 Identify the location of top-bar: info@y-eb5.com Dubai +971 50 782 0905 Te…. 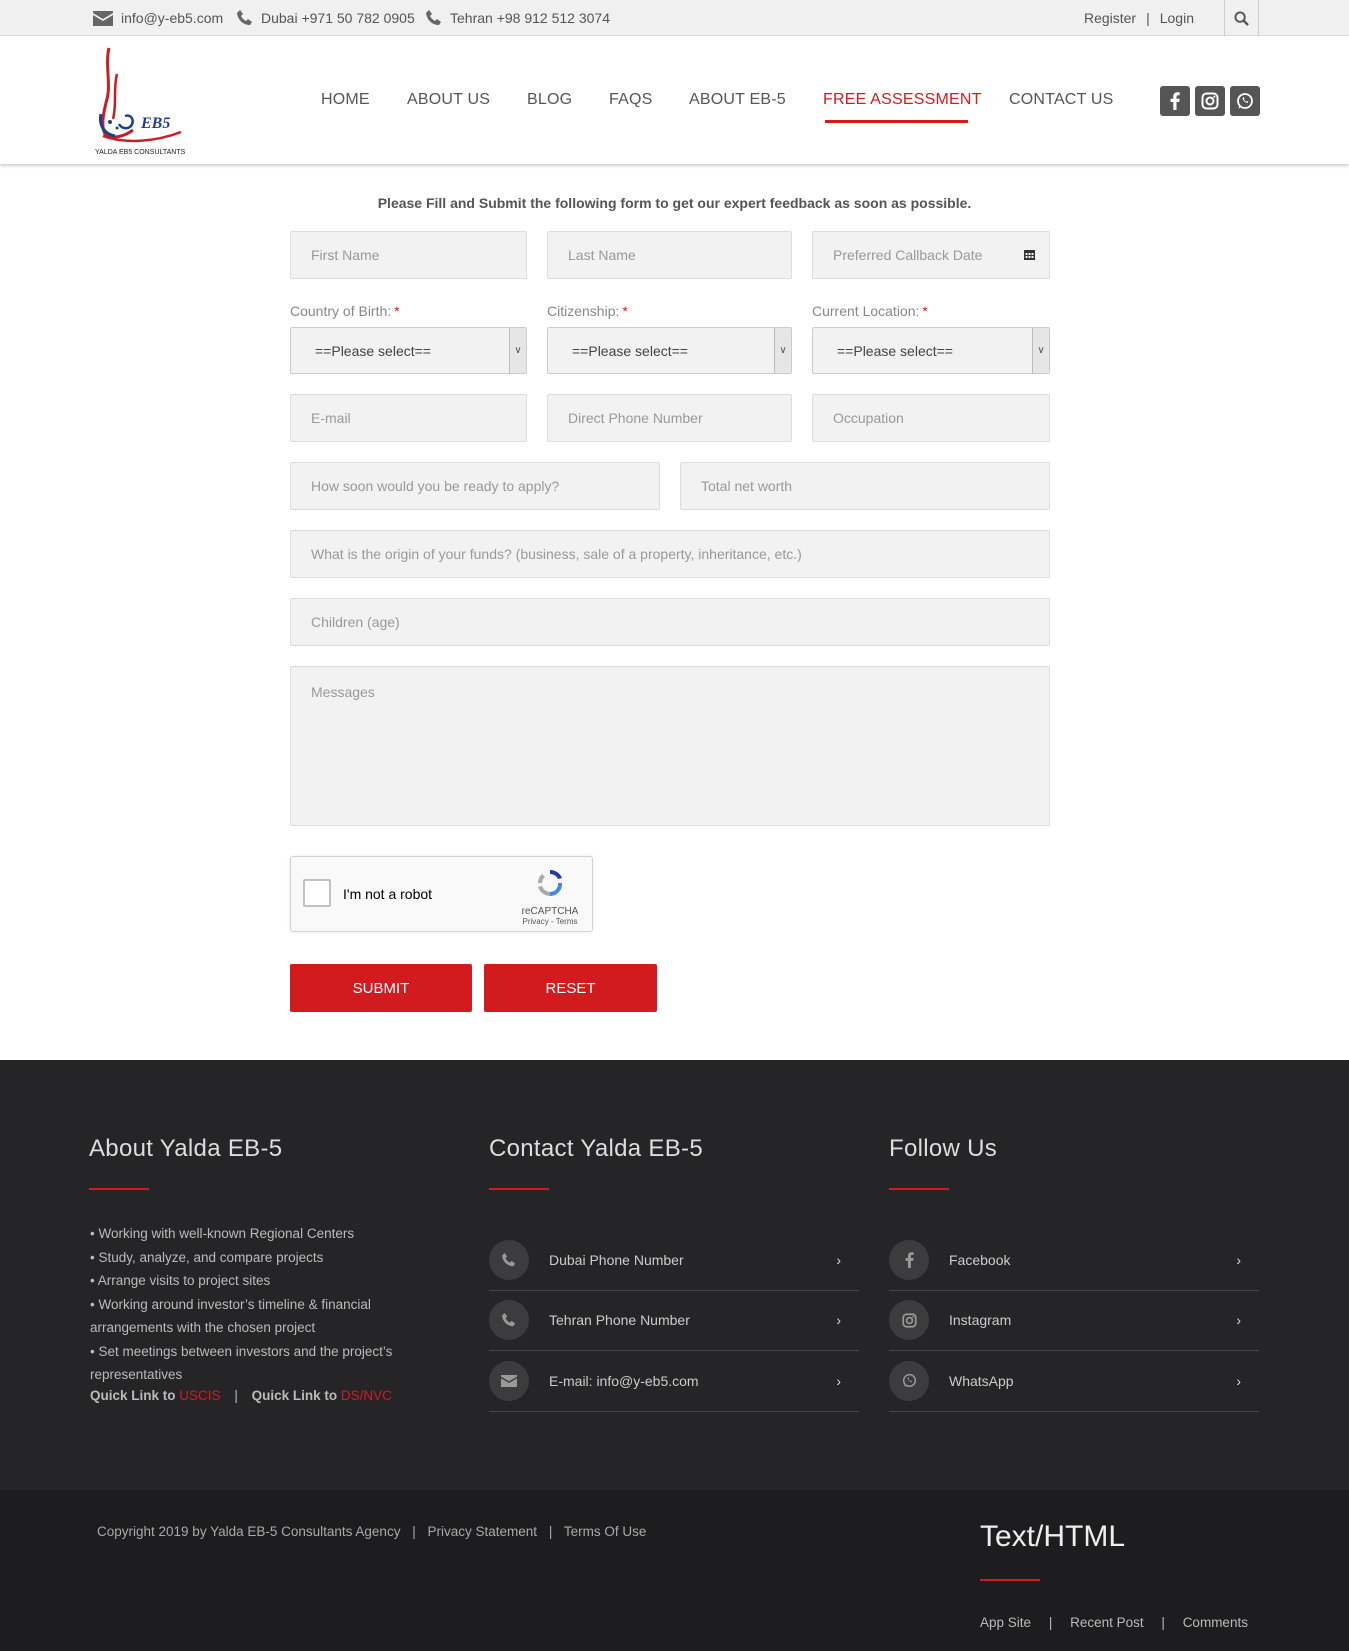
(674, 18).